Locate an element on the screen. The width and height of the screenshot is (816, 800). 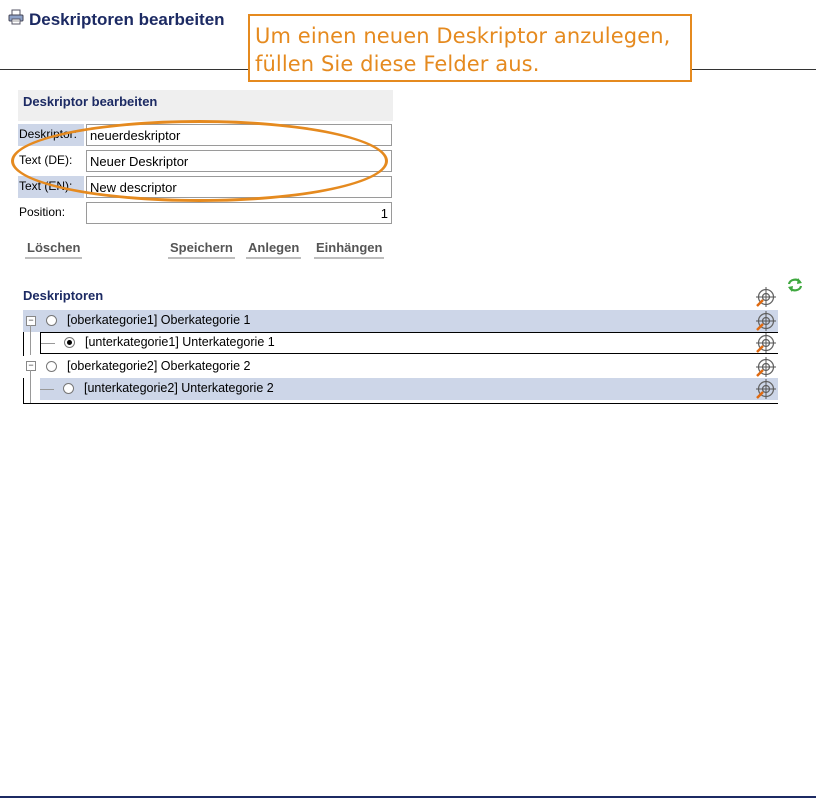
delete-button: Löschen is located at coordinates (54, 248).